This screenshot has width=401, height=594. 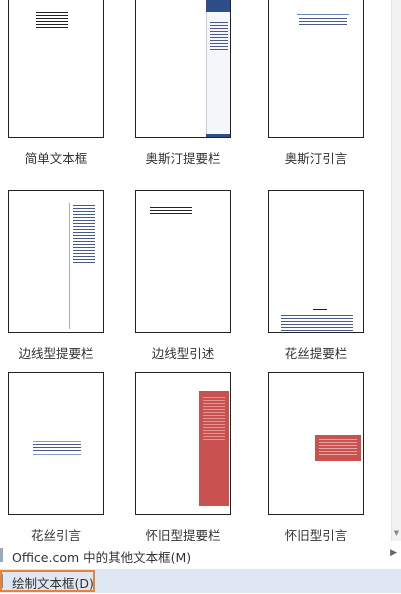 I want to click on gallery-item-filigree-quote: 花丝引言, so click(x=59, y=456).